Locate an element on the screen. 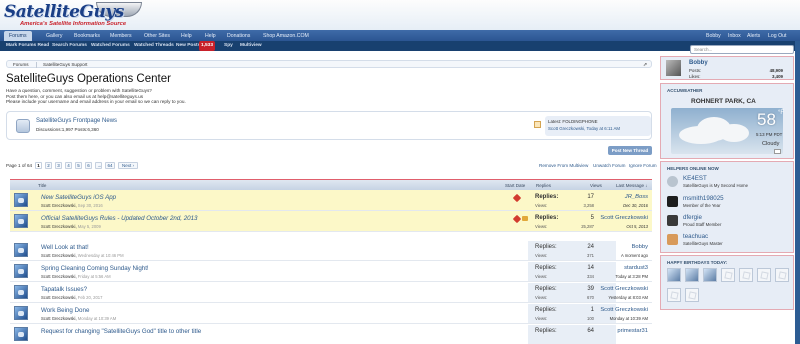 Image resolution: width=800 pixels, height=344 pixels. tab-forums: Forums is located at coordinates (18, 36).